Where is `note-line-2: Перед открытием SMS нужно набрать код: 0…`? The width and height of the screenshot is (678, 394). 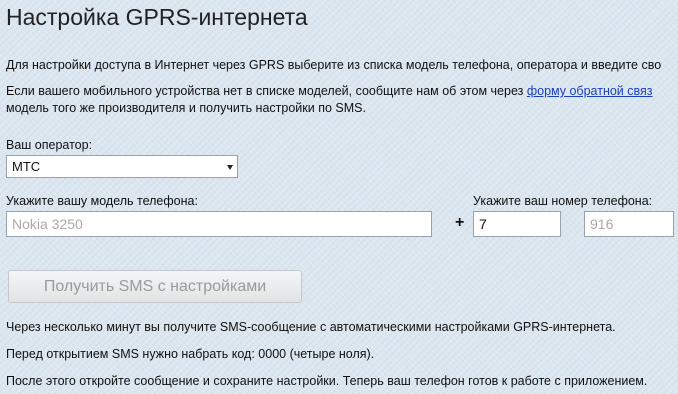
note-line-2: Перед открытием SMS нужно набрать код: 0… is located at coordinates (190, 354).